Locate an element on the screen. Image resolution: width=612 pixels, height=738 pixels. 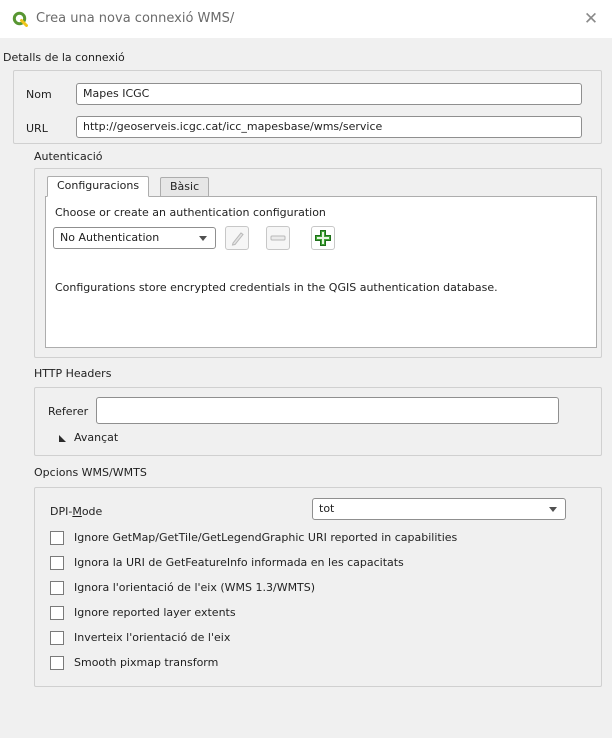
advanced-label: Avançat is located at coordinates (96, 437).